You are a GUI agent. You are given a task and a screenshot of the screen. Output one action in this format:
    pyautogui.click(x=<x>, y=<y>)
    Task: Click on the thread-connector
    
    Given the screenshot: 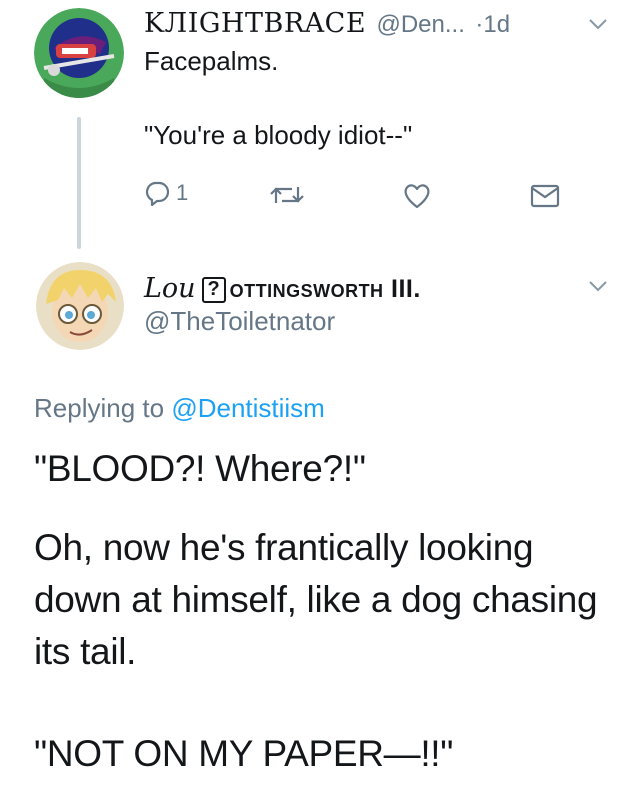 What is the action you would take?
    pyautogui.click(x=79, y=183)
    